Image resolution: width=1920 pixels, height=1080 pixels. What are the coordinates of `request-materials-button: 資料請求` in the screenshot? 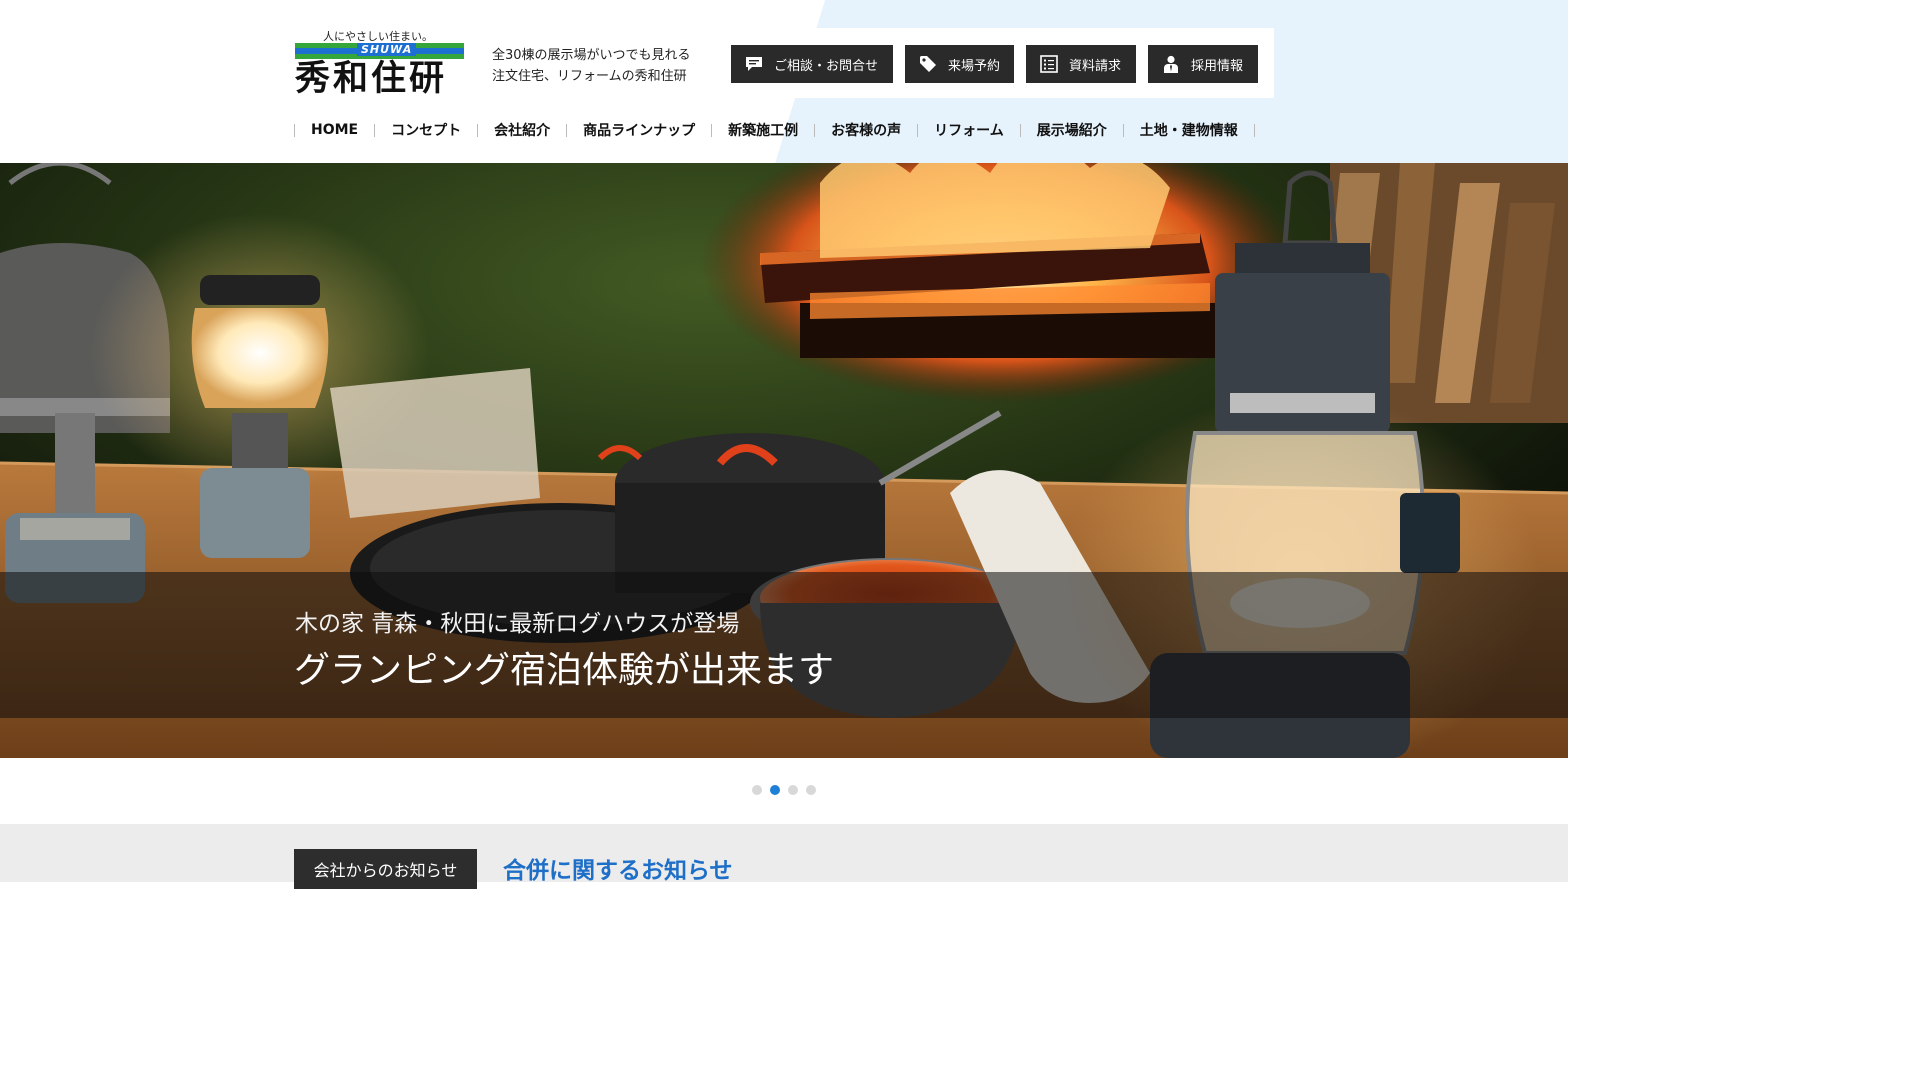 It's located at (1081, 64).